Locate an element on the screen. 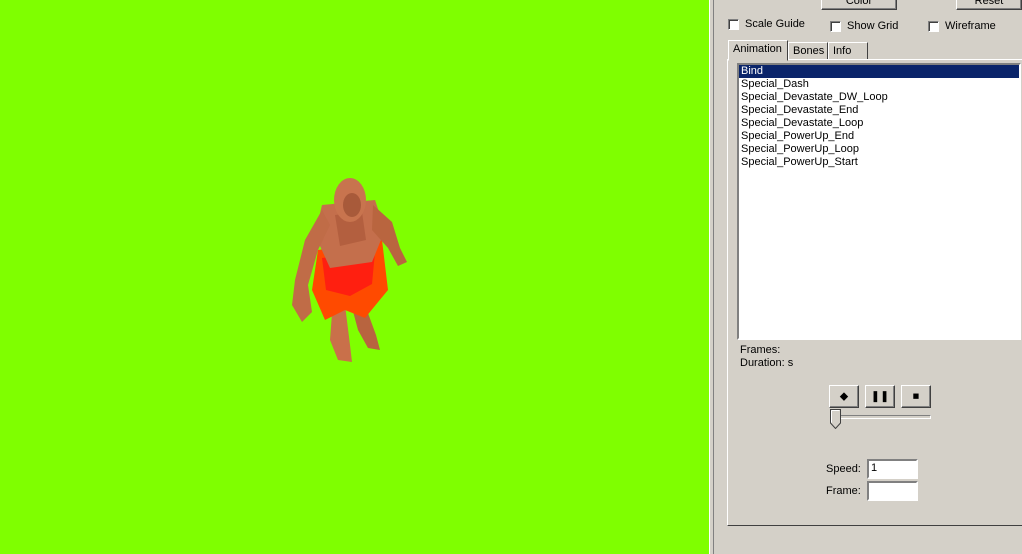 Image resolution: width=1022 pixels, height=554 pixels. stop-button: ■ is located at coordinates (916, 396).